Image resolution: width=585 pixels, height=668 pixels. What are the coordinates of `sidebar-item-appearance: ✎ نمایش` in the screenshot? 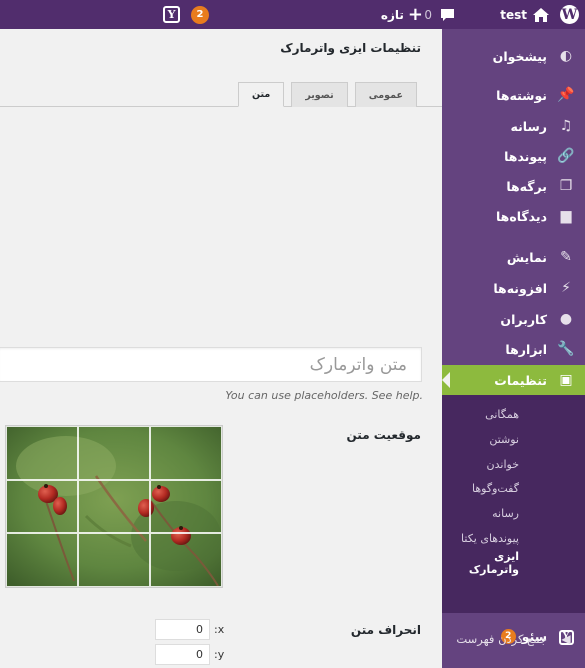 It's located at (513, 257).